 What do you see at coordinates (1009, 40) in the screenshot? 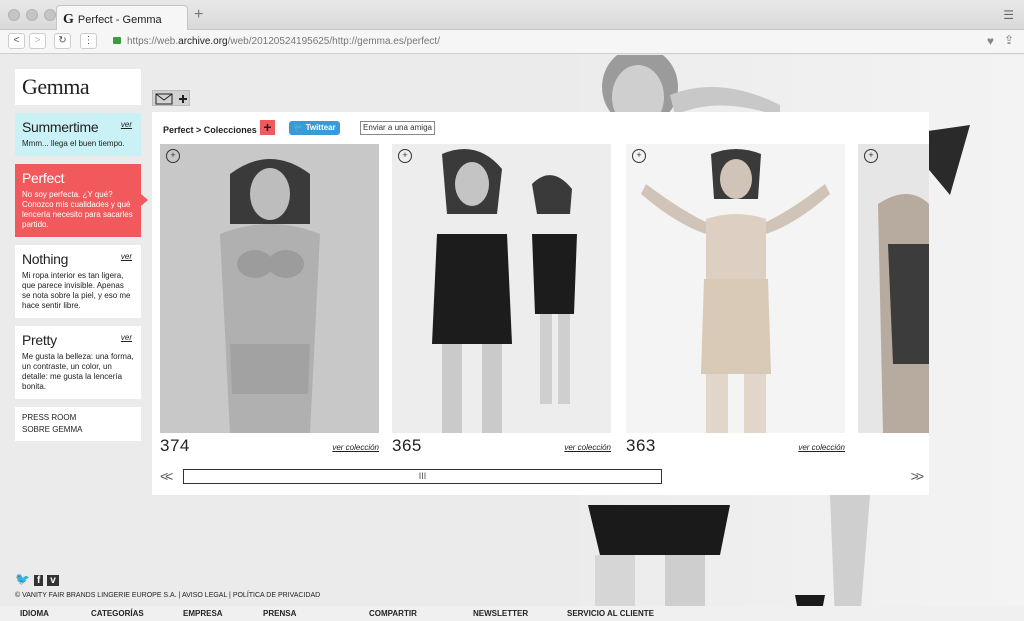
I see `share-icon: ⇪` at bounding box center [1009, 40].